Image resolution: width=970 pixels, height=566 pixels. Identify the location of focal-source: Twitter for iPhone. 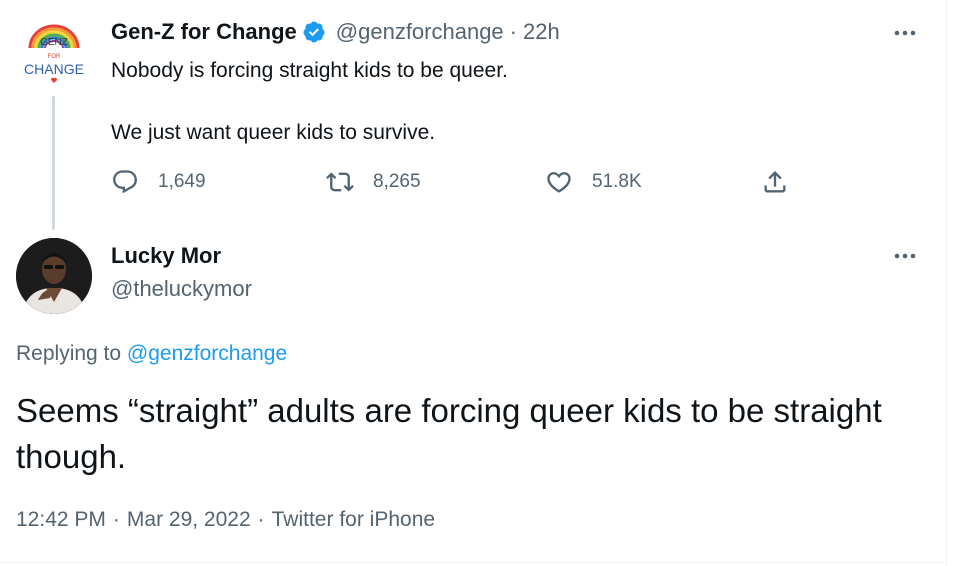
(353, 519).